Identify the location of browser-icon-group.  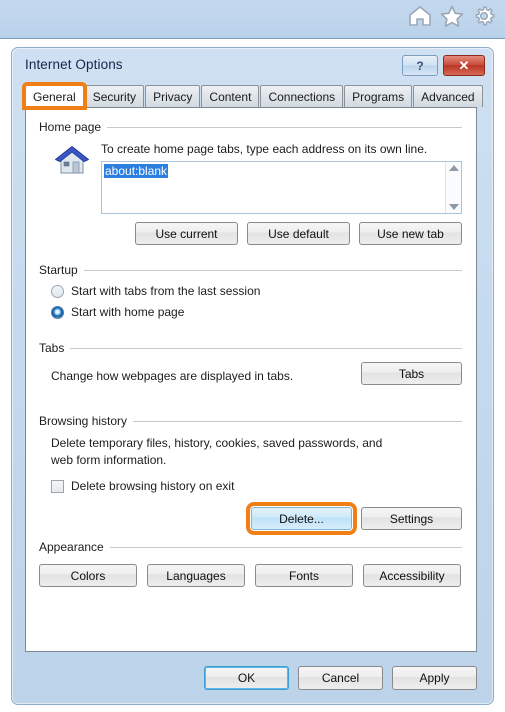
(452, 16).